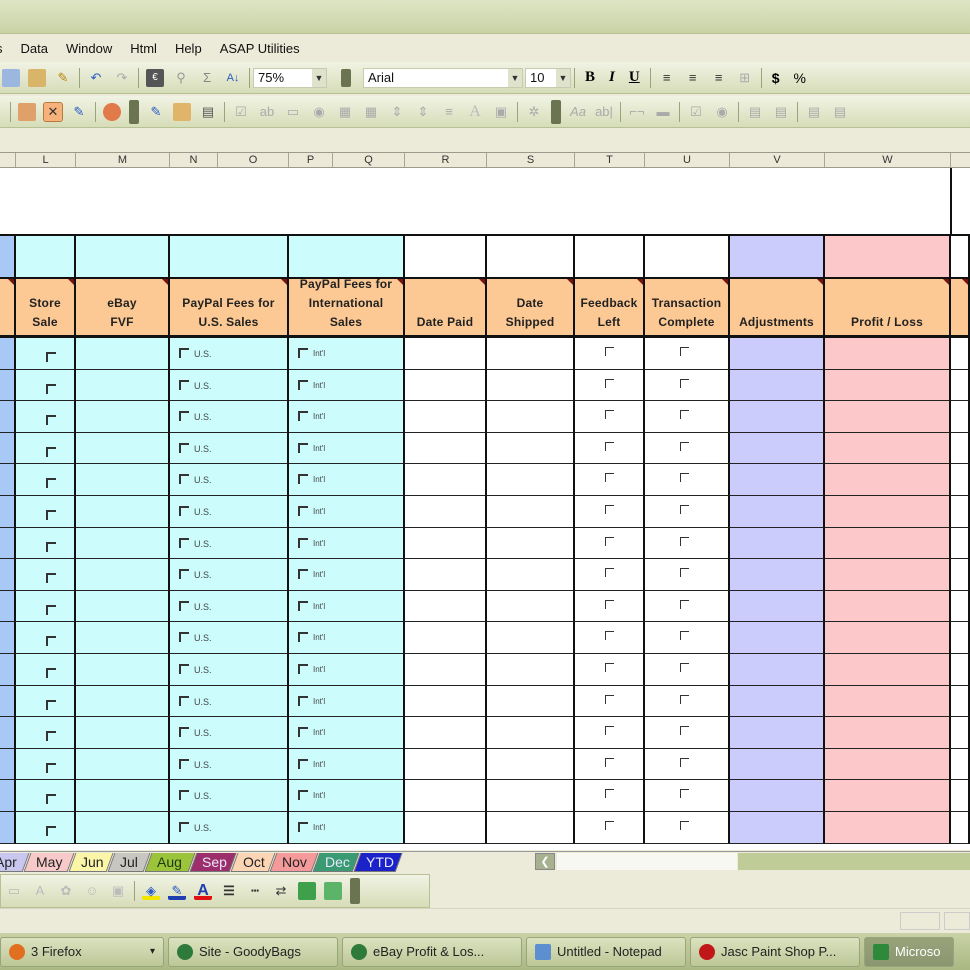  Describe the element at coordinates (188, 48) in the screenshot. I see `menu-help: Help` at that location.